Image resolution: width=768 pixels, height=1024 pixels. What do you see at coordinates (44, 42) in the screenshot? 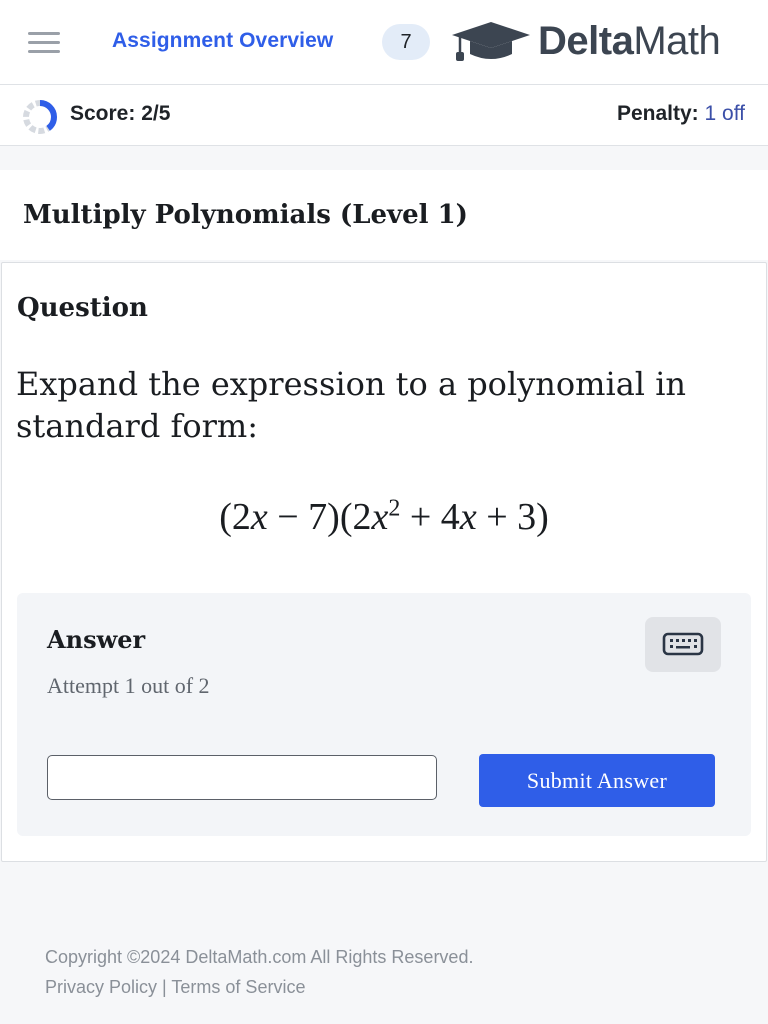
I see `hamburger-menu-icon` at bounding box center [44, 42].